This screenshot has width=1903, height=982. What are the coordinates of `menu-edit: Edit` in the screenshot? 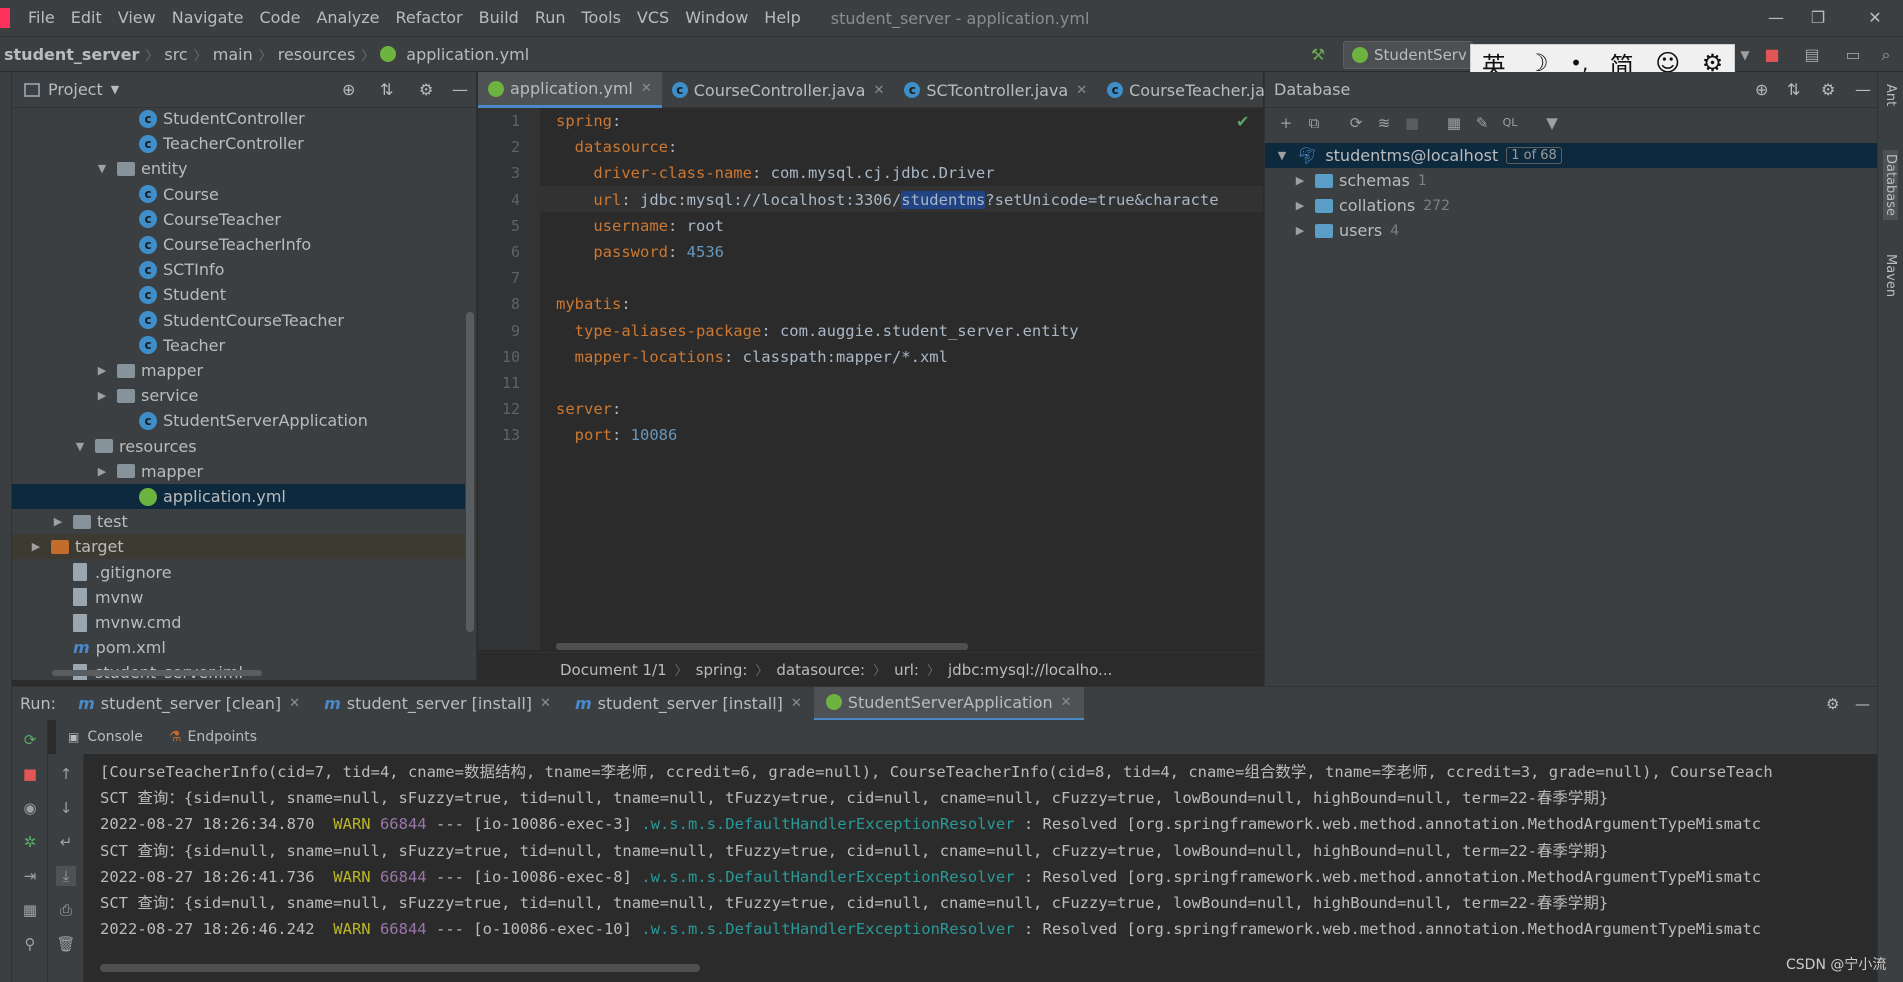 It's located at (86, 18).